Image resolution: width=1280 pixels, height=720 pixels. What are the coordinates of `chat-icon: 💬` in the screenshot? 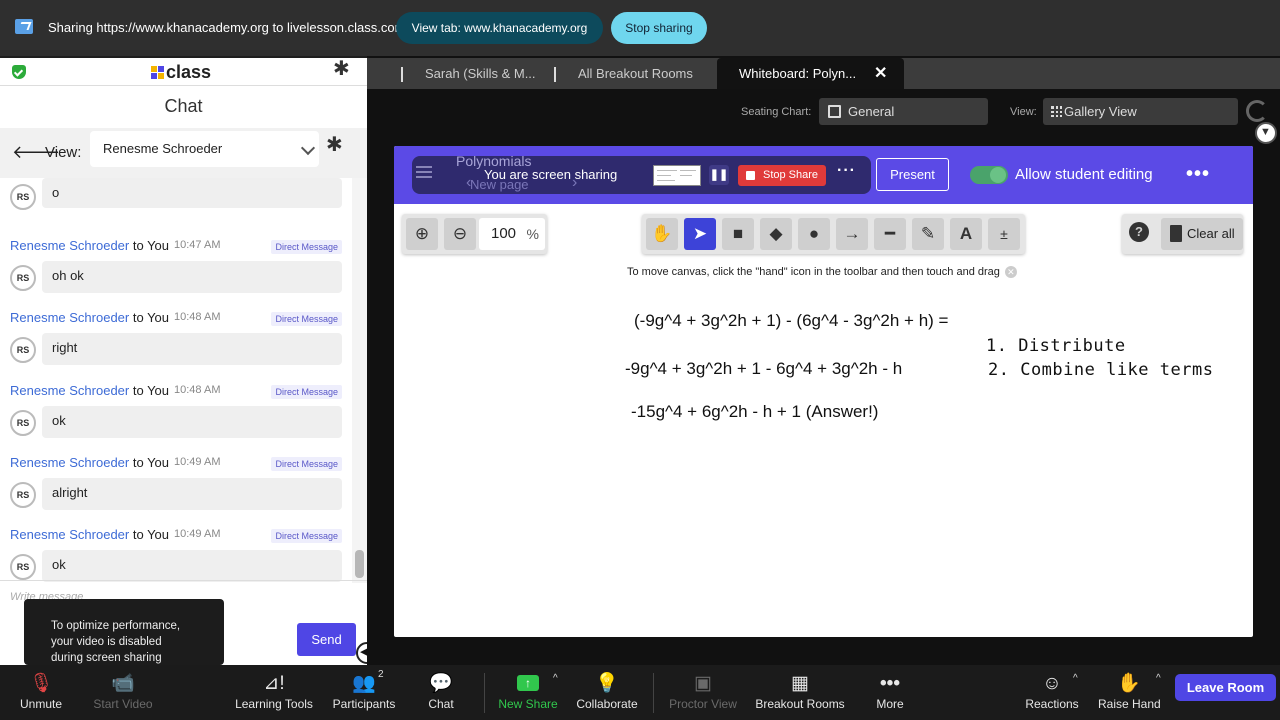 It's located at (441, 683).